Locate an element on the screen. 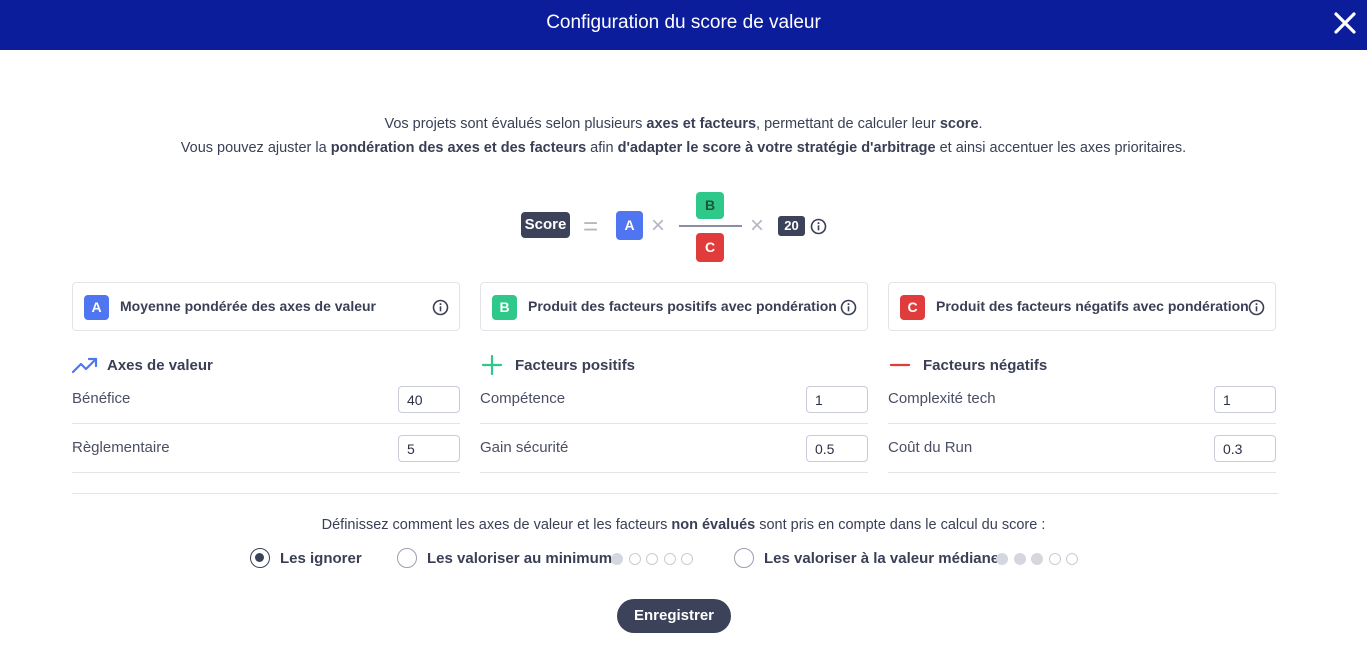 This screenshot has width=1367, height=654. divider is located at coordinates (675, 493).